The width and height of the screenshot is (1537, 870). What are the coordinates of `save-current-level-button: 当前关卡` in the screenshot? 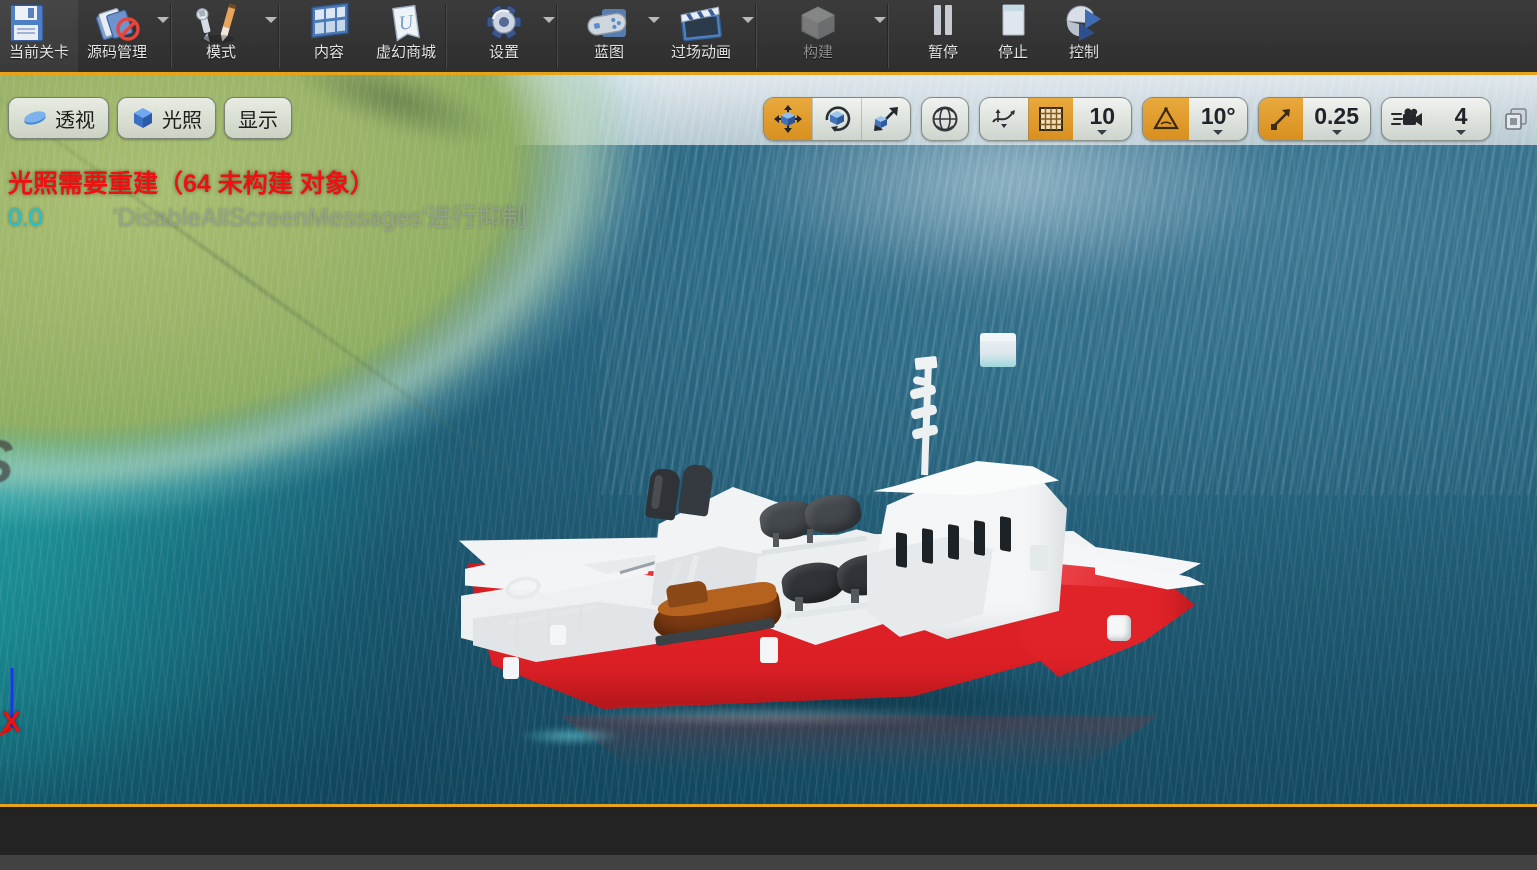 It's located at (39, 36).